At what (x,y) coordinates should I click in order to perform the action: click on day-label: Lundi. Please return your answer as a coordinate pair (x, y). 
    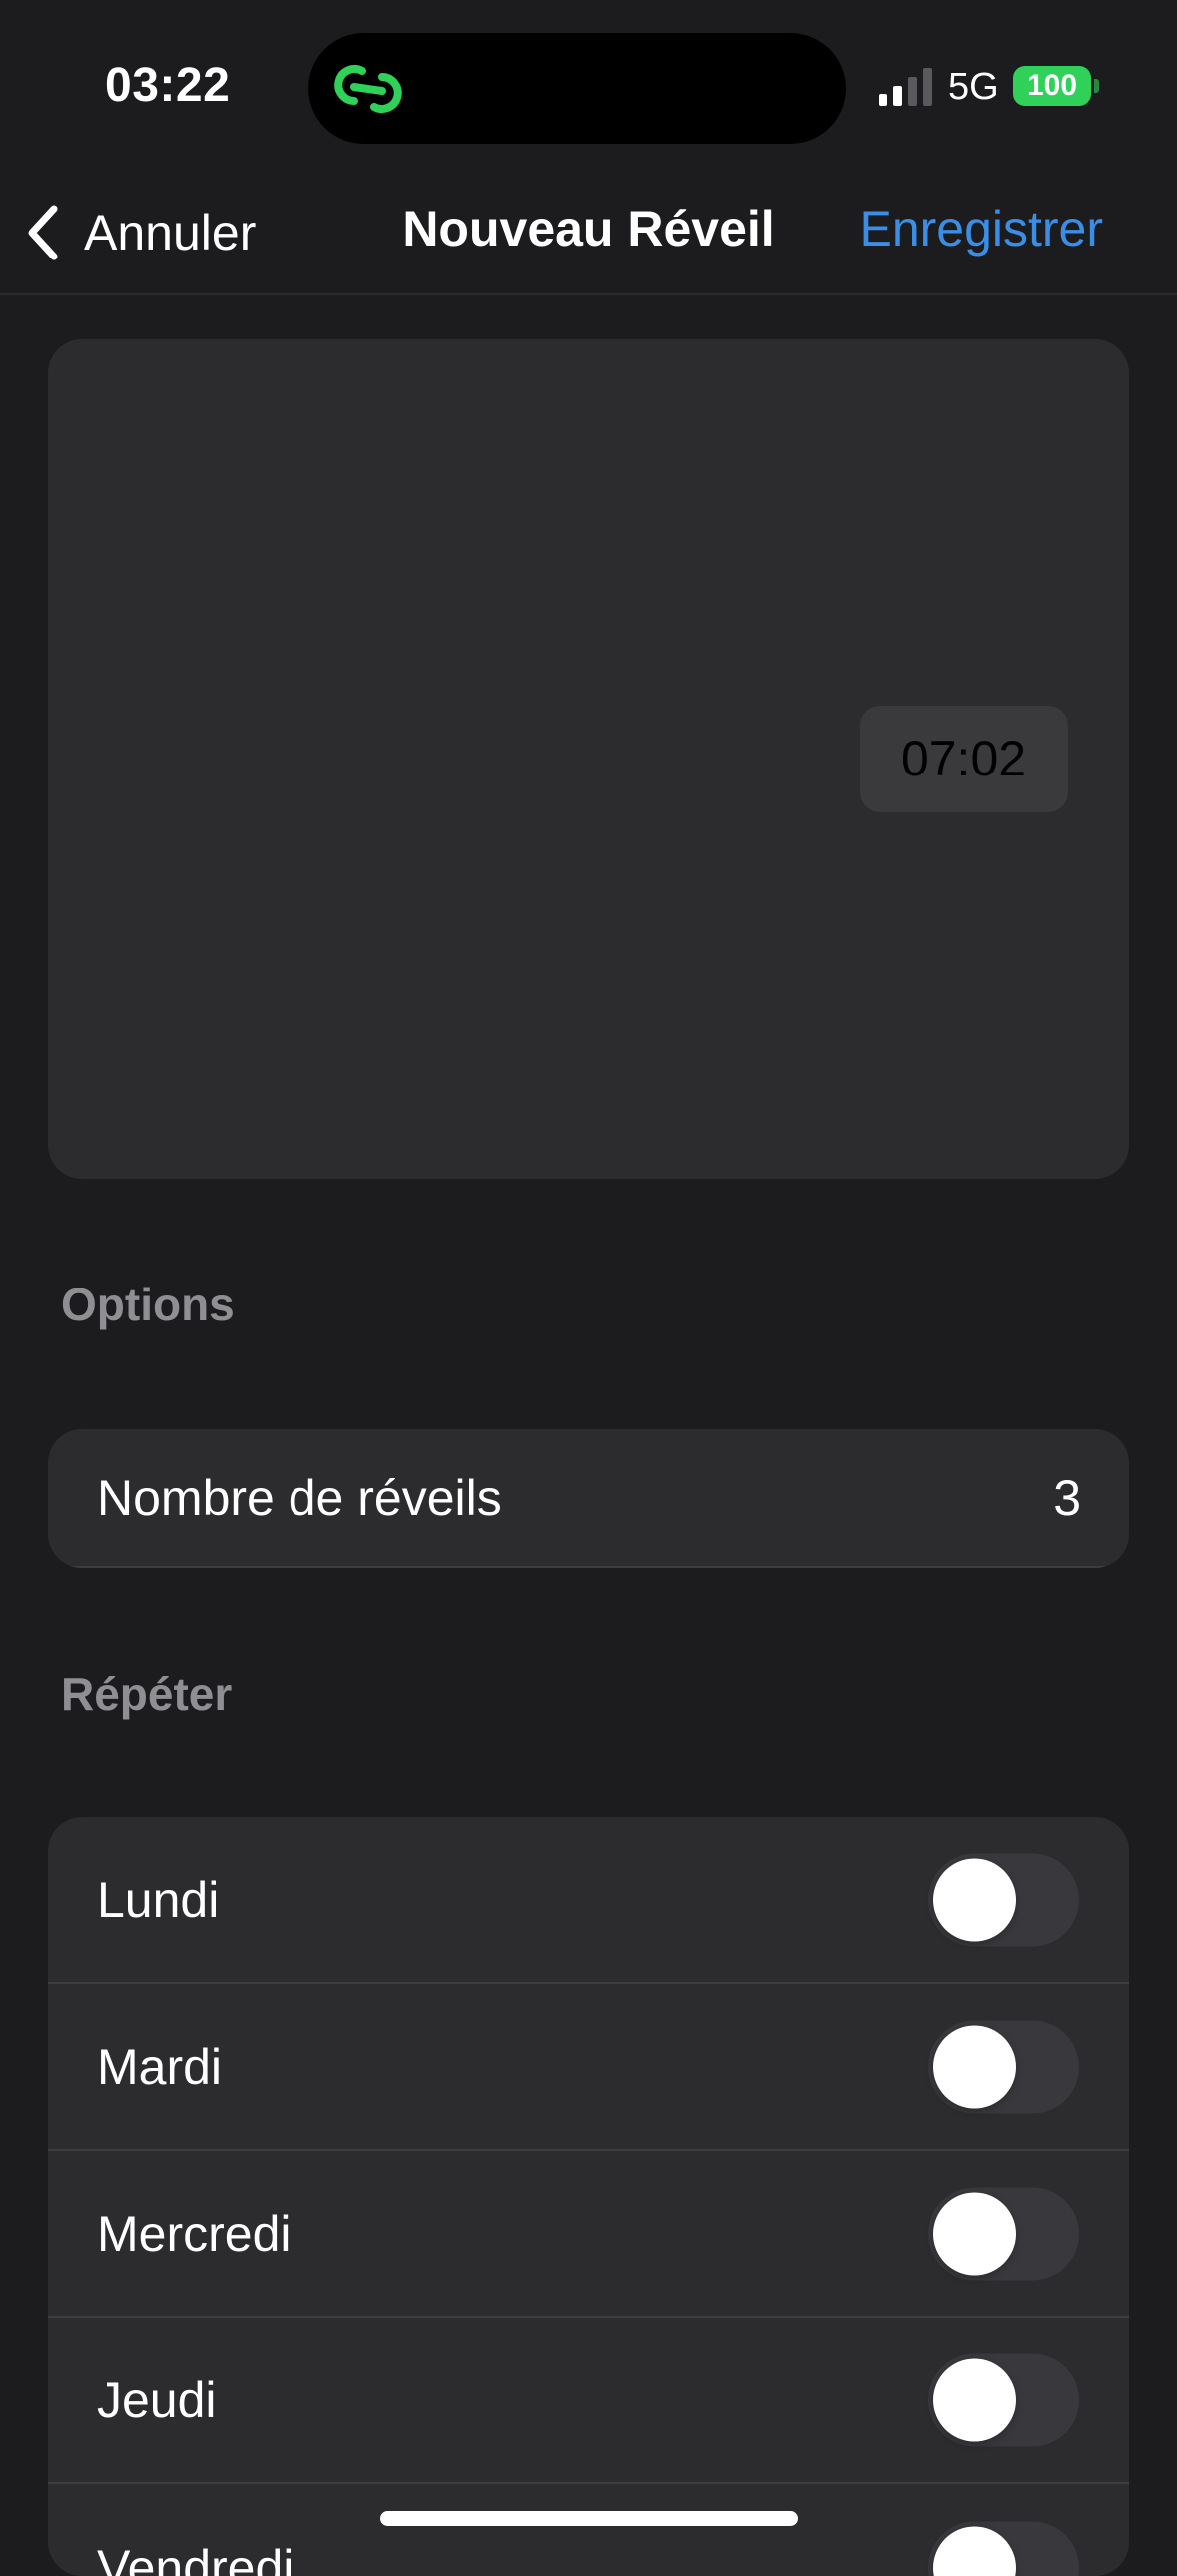
    Looking at the image, I should click on (158, 1900).